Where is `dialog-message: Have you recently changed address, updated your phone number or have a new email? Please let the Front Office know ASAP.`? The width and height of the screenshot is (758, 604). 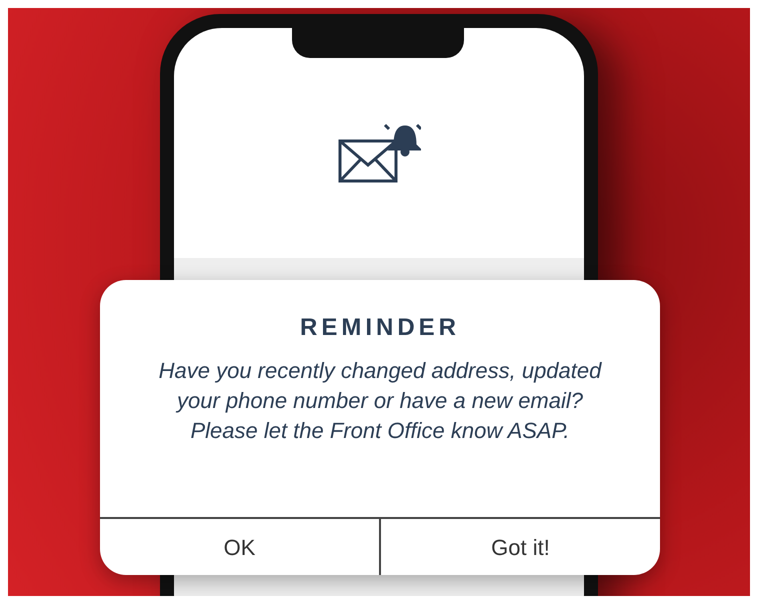 dialog-message: Have you recently changed address, updated your phone number or have a new email? Please let the Front Office know ASAP. is located at coordinates (380, 401).